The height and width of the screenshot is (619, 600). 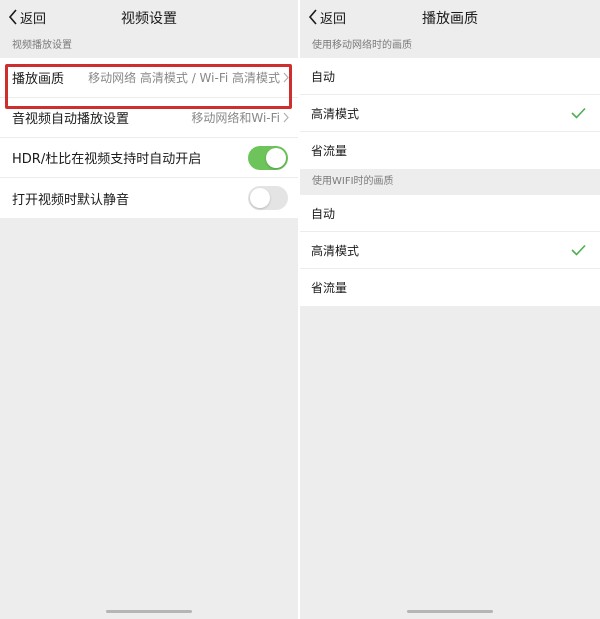 I want to click on hdr-dolby-toggle, so click(x=268, y=158).